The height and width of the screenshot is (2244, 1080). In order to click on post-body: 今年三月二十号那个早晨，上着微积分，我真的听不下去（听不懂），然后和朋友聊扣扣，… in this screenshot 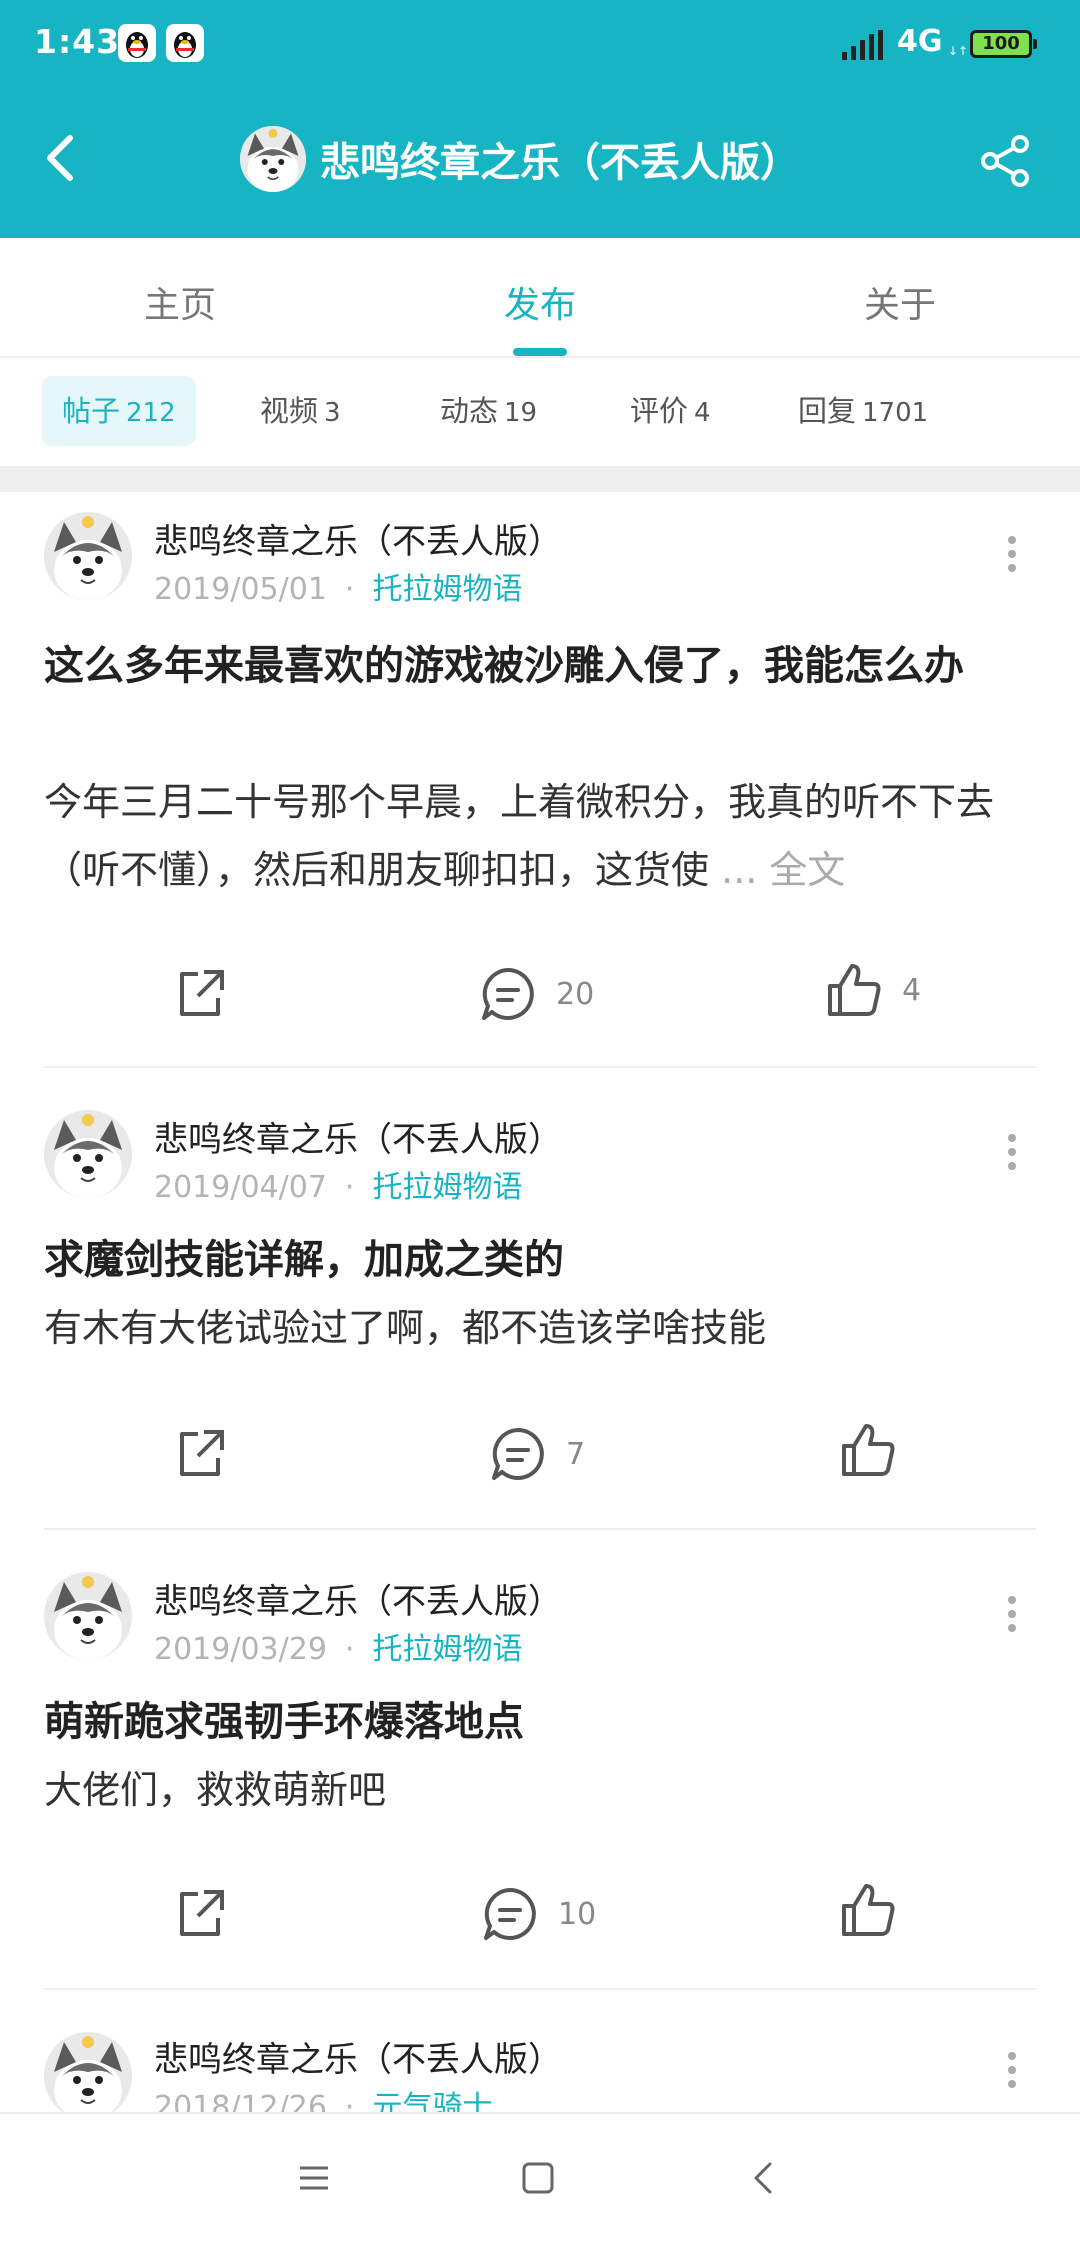, I will do `click(519, 836)`.